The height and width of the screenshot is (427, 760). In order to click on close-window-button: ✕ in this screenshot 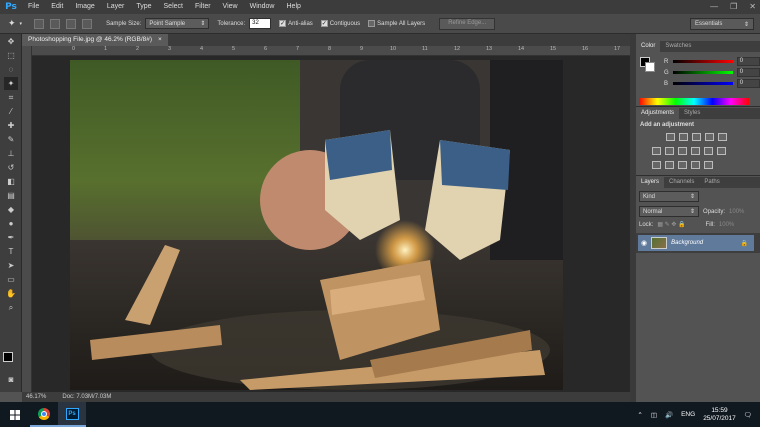, I will do `click(752, 6)`.